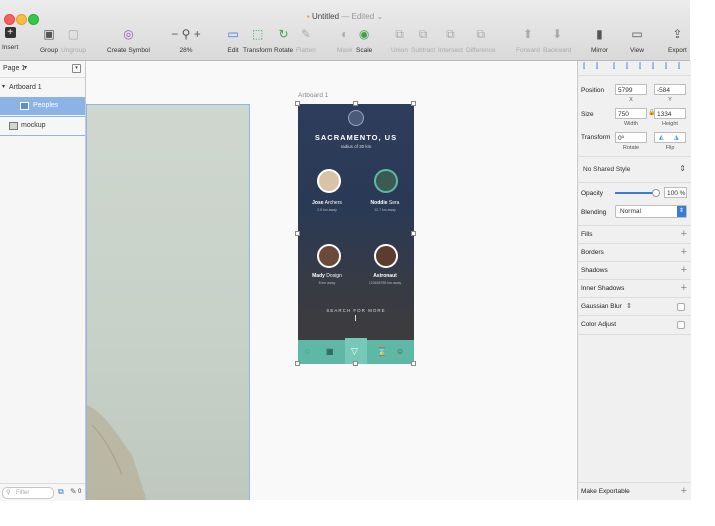 The image size is (715, 526). I want to click on view-button: ▭ View, so click(637, 40).